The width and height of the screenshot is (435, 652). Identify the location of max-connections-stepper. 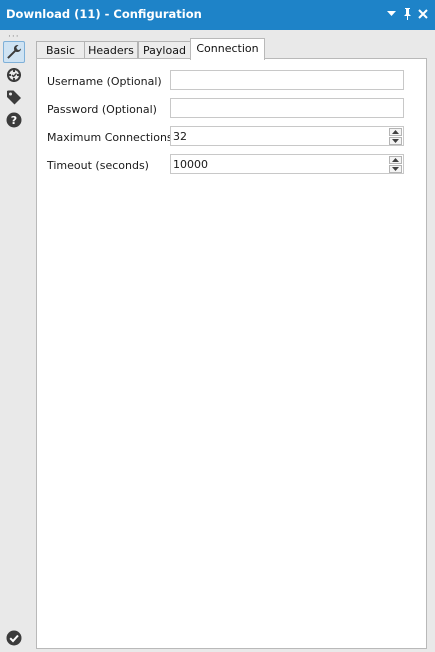
(287, 136).